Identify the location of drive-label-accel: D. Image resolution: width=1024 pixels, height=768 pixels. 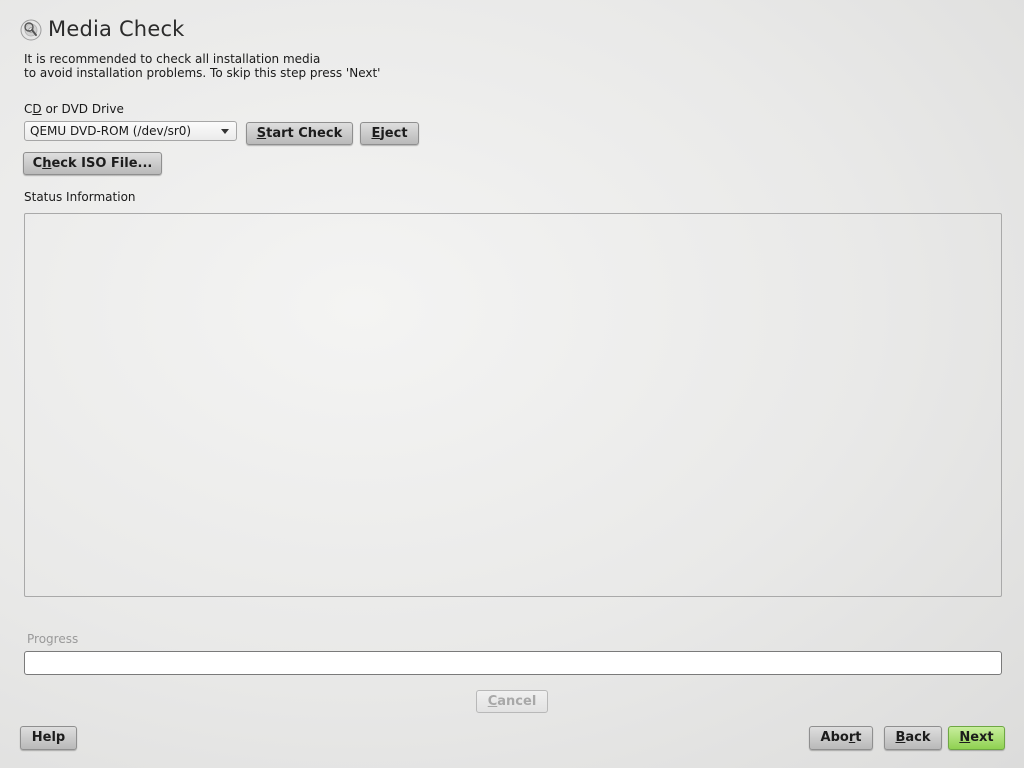
(37, 109).